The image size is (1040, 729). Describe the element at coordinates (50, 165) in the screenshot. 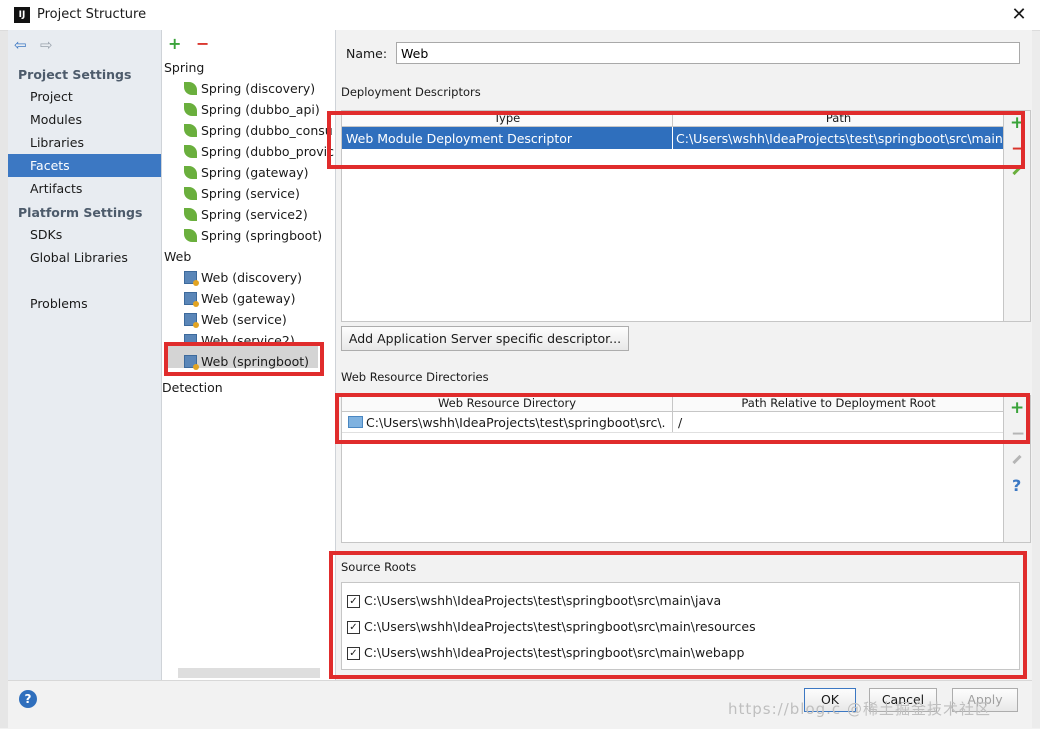

I see `sidebar-item-facets: Facets` at that location.